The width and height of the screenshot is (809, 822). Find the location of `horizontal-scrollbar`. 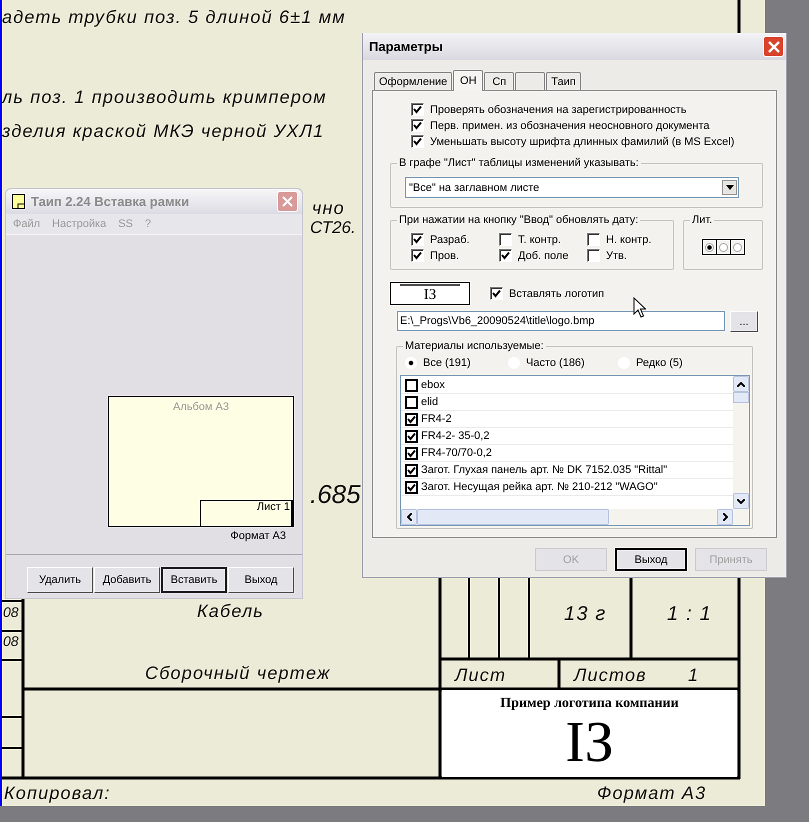

horizontal-scrollbar is located at coordinates (575, 517).